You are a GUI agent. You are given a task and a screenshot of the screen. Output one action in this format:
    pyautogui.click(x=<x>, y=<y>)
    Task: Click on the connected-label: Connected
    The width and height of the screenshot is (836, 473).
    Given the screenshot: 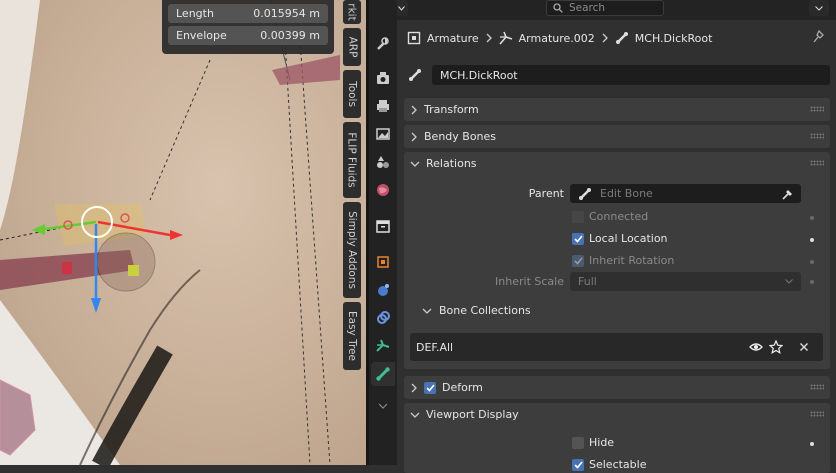 What is the action you would take?
    pyautogui.click(x=619, y=216)
    